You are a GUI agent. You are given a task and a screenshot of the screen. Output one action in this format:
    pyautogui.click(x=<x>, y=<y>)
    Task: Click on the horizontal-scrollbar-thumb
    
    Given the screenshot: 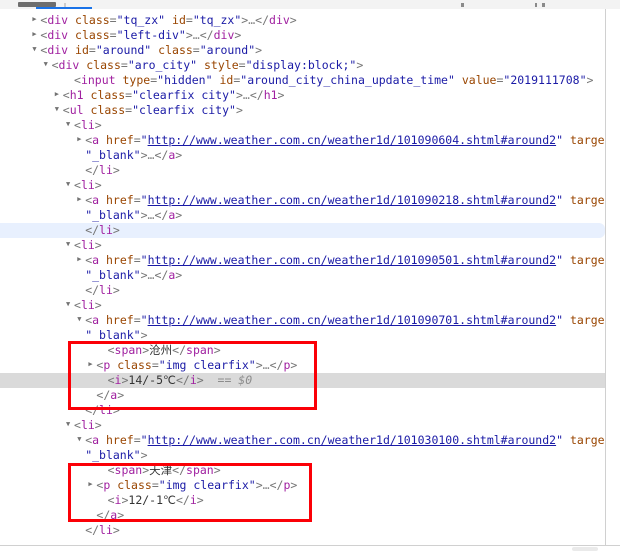 What is the action you would take?
    pyautogui.click(x=585, y=549)
    